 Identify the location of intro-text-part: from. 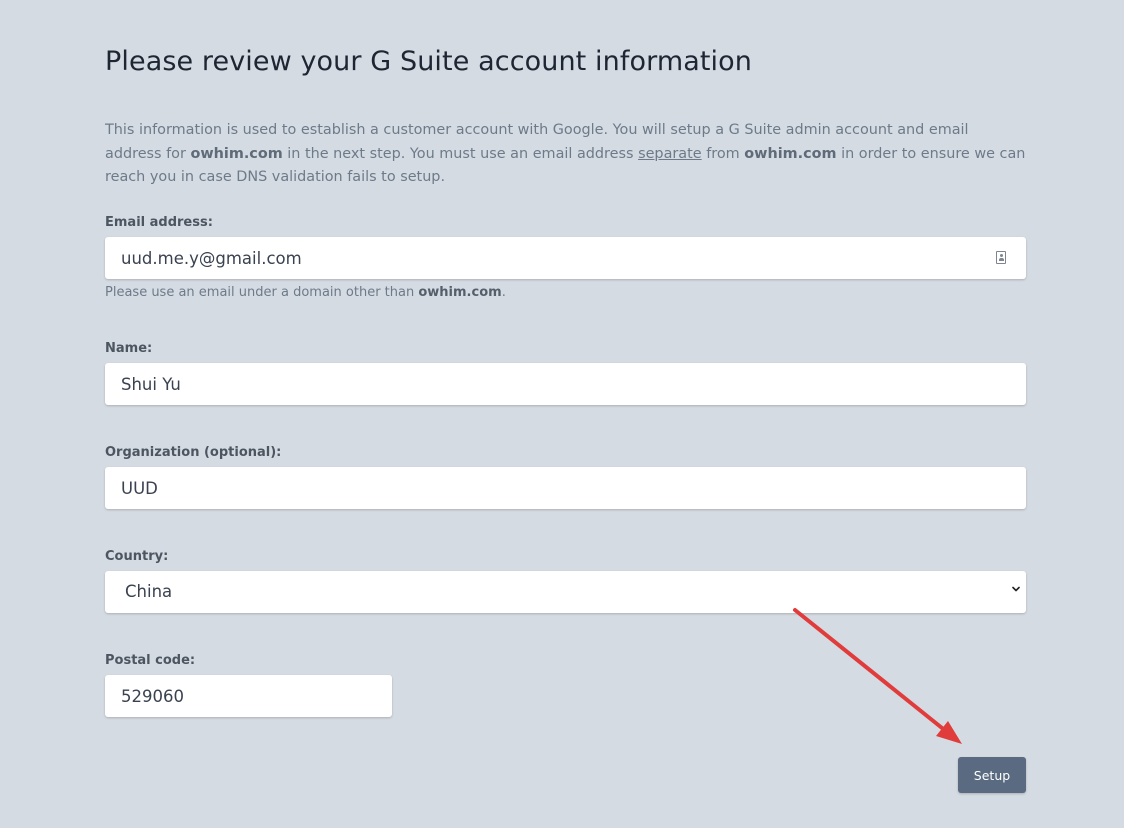
(723, 153).